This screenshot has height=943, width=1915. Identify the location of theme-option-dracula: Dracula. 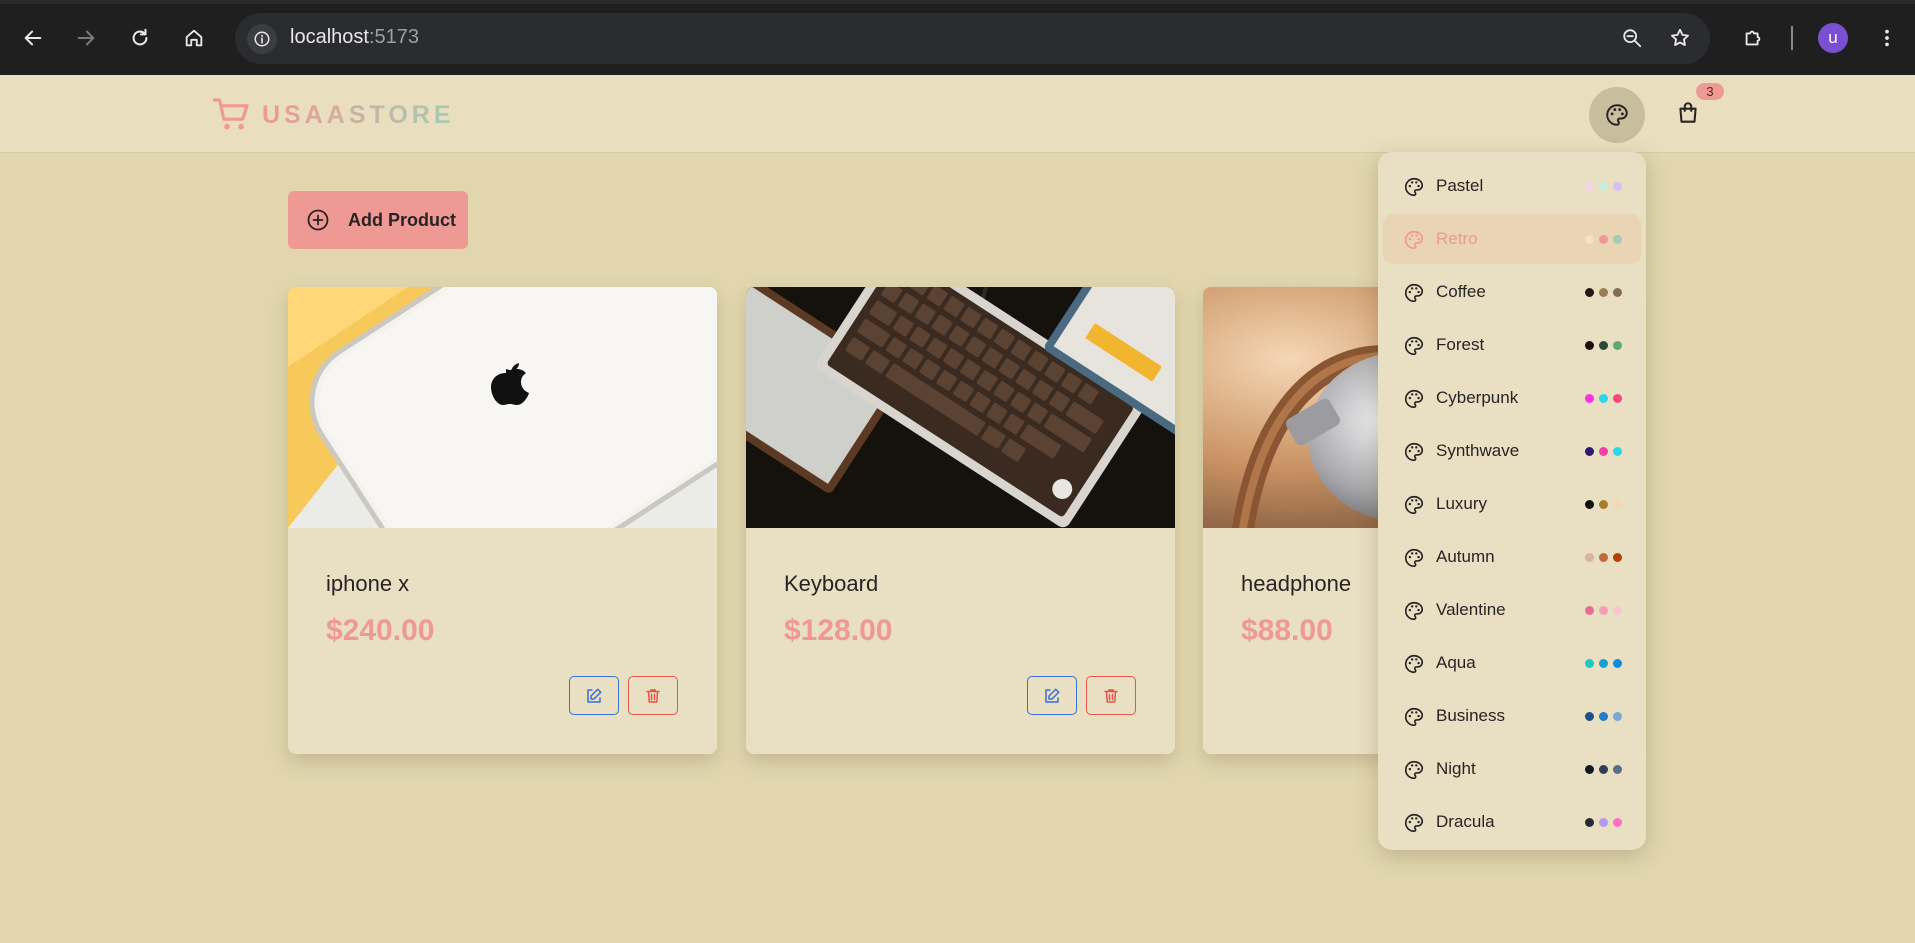
(1512, 822).